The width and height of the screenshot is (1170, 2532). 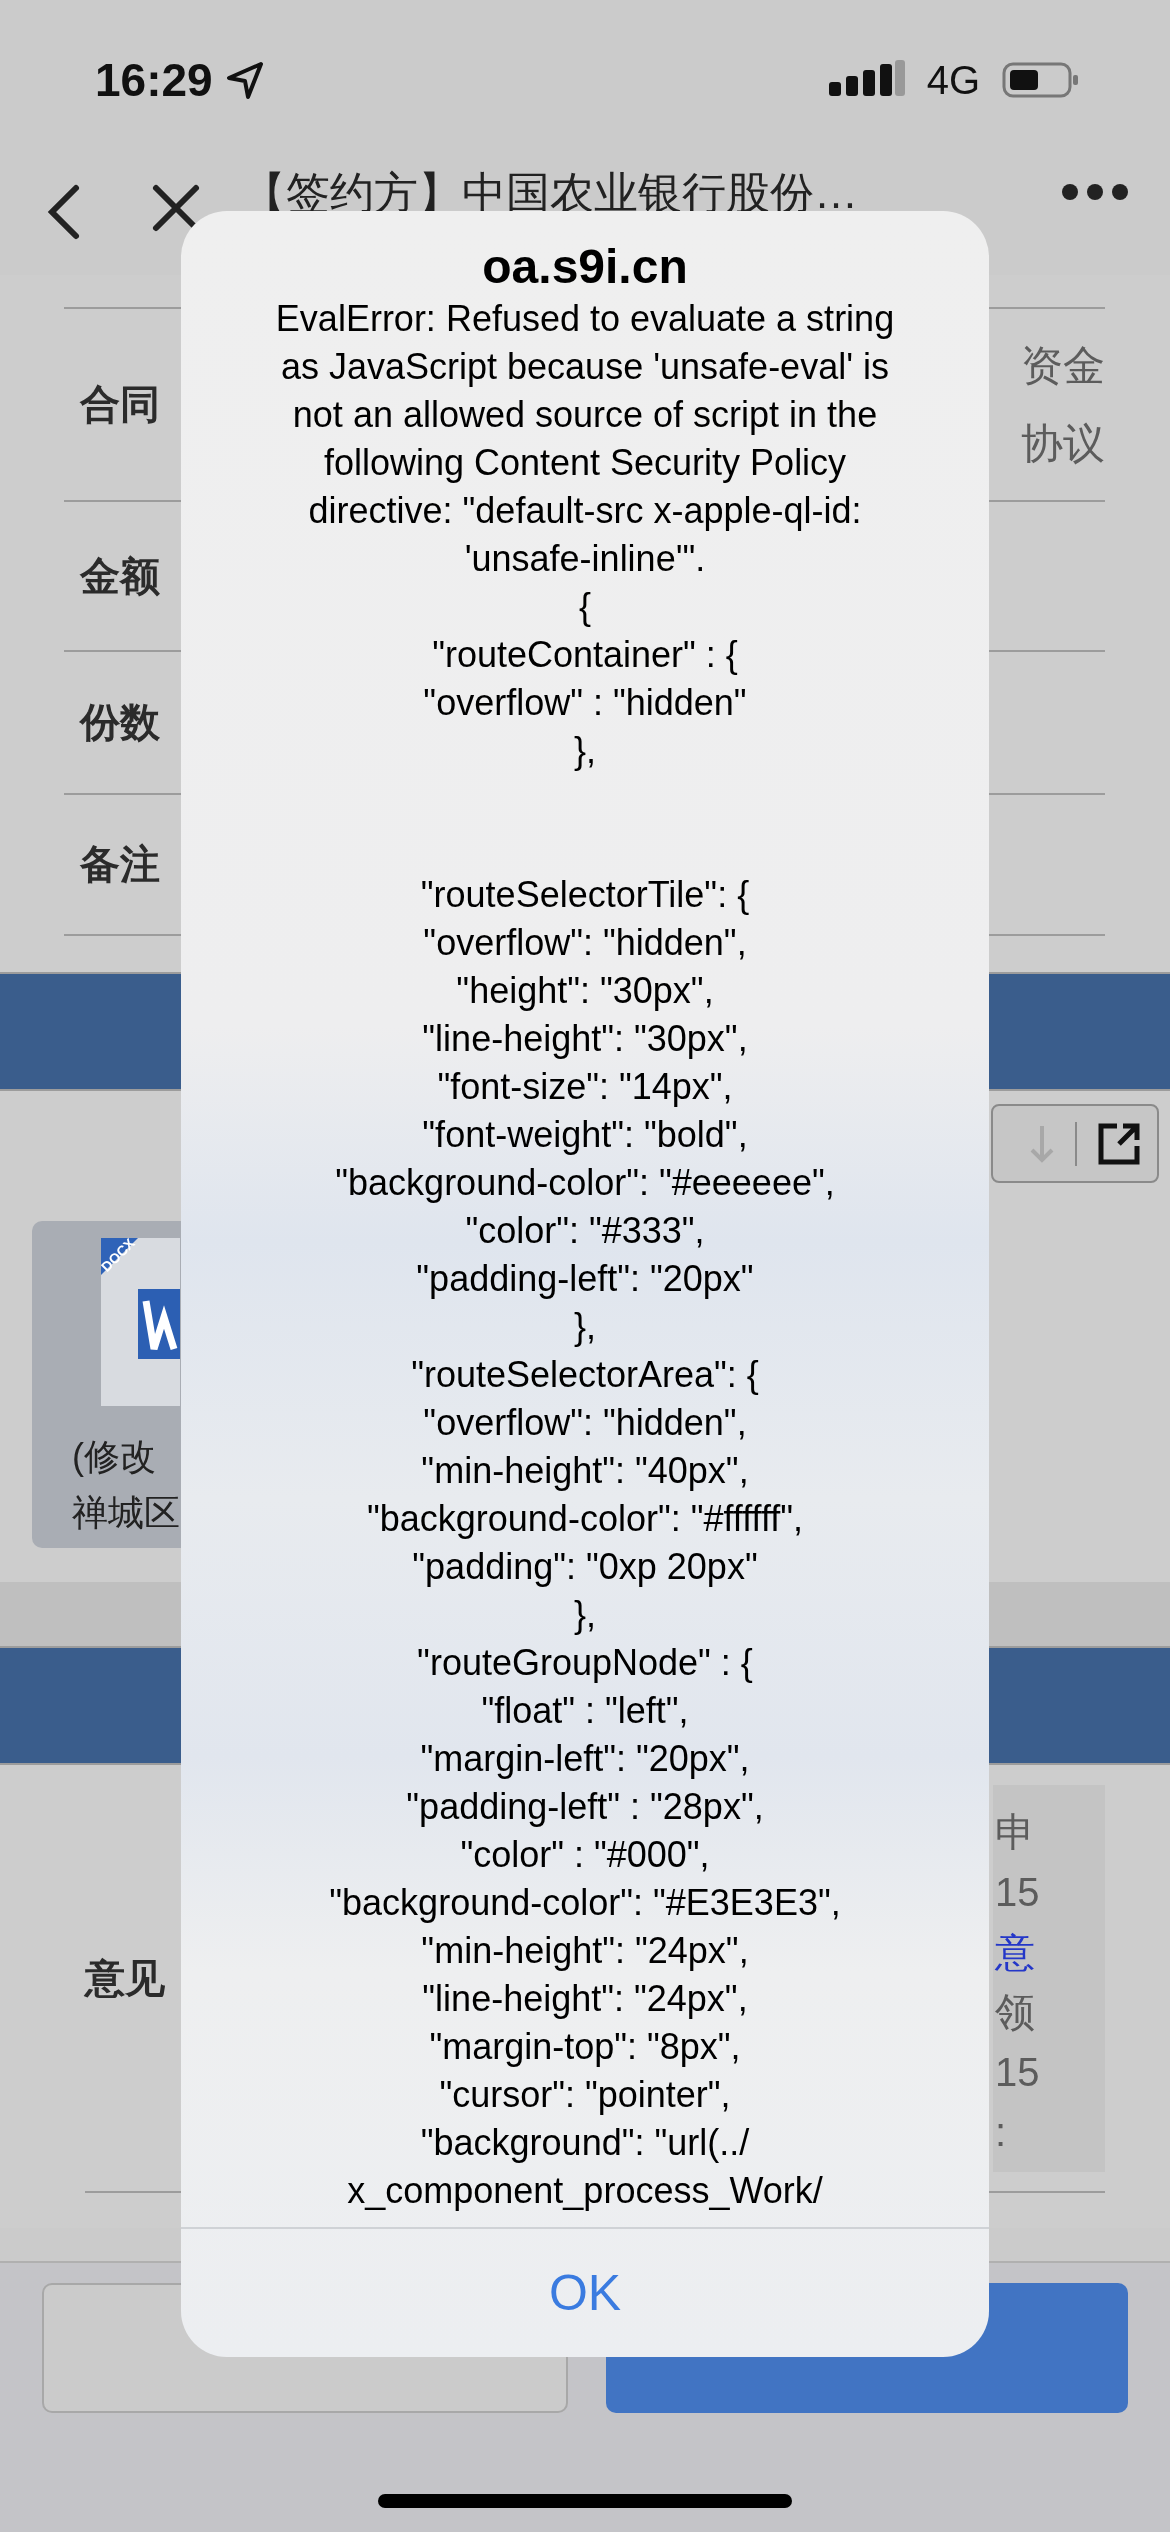 I want to click on field-label: 份数, so click(x=120, y=722).